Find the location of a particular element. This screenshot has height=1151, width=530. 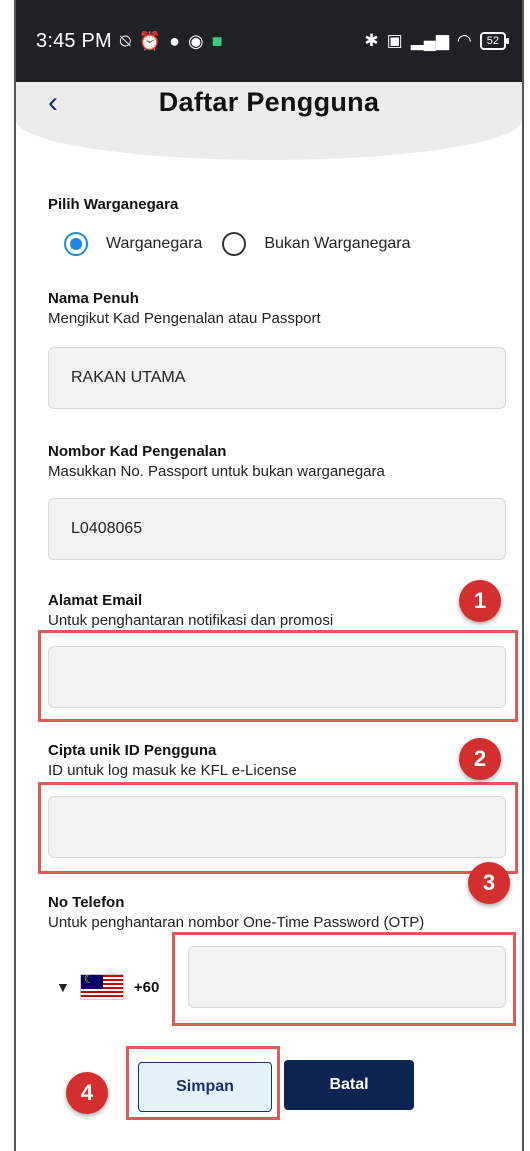

wifi-icon: ◠ is located at coordinates (464, 40).